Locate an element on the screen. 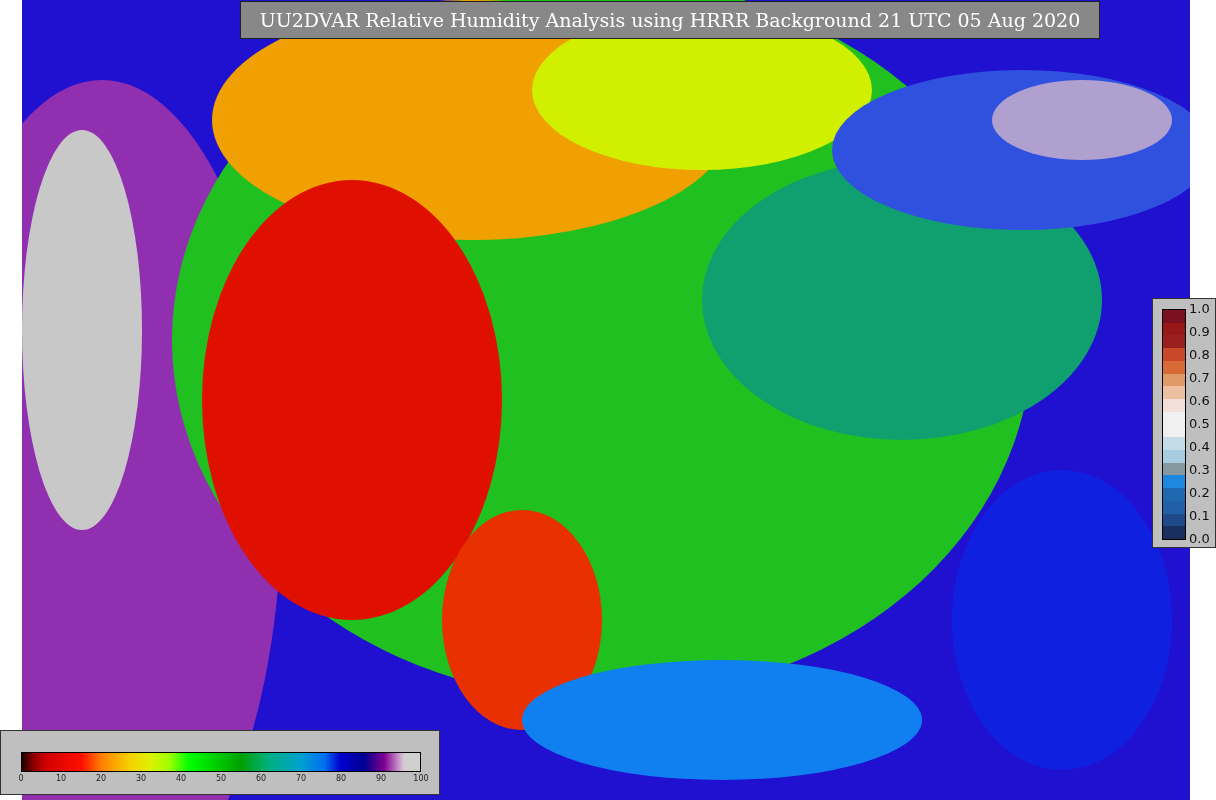 The height and width of the screenshot is (800, 1216). tick-label: 0.2 is located at coordinates (1199, 493).